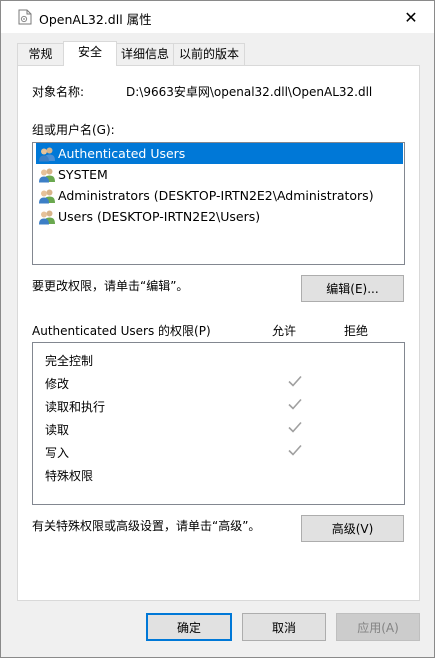  I want to click on ok-button: 确定, so click(189, 627).